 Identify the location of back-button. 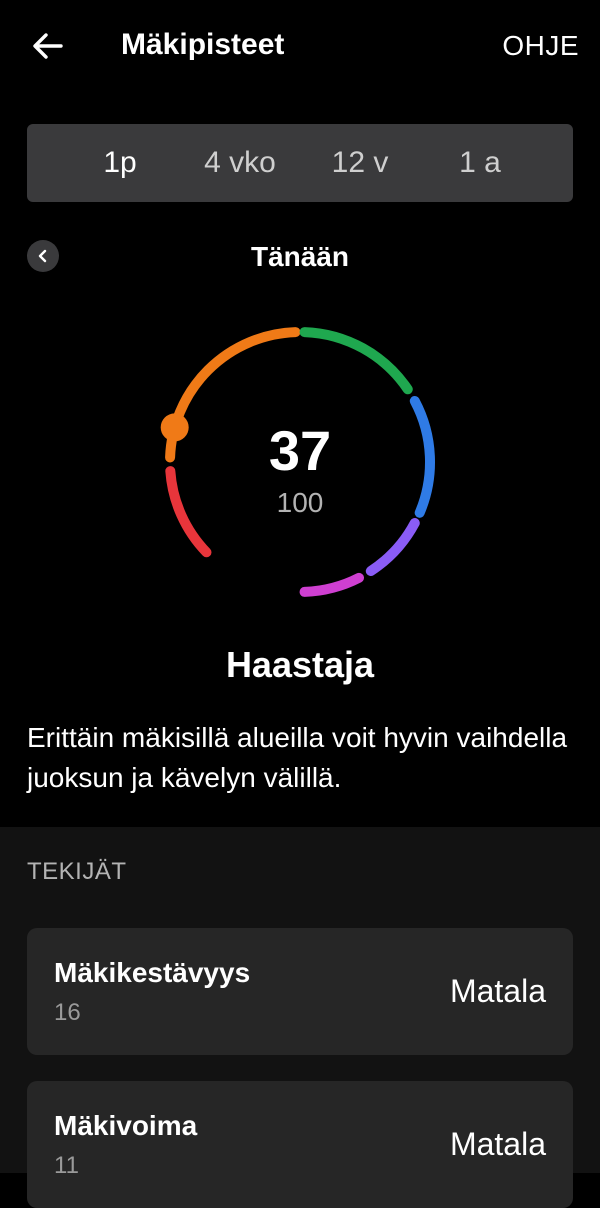
(48, 46).